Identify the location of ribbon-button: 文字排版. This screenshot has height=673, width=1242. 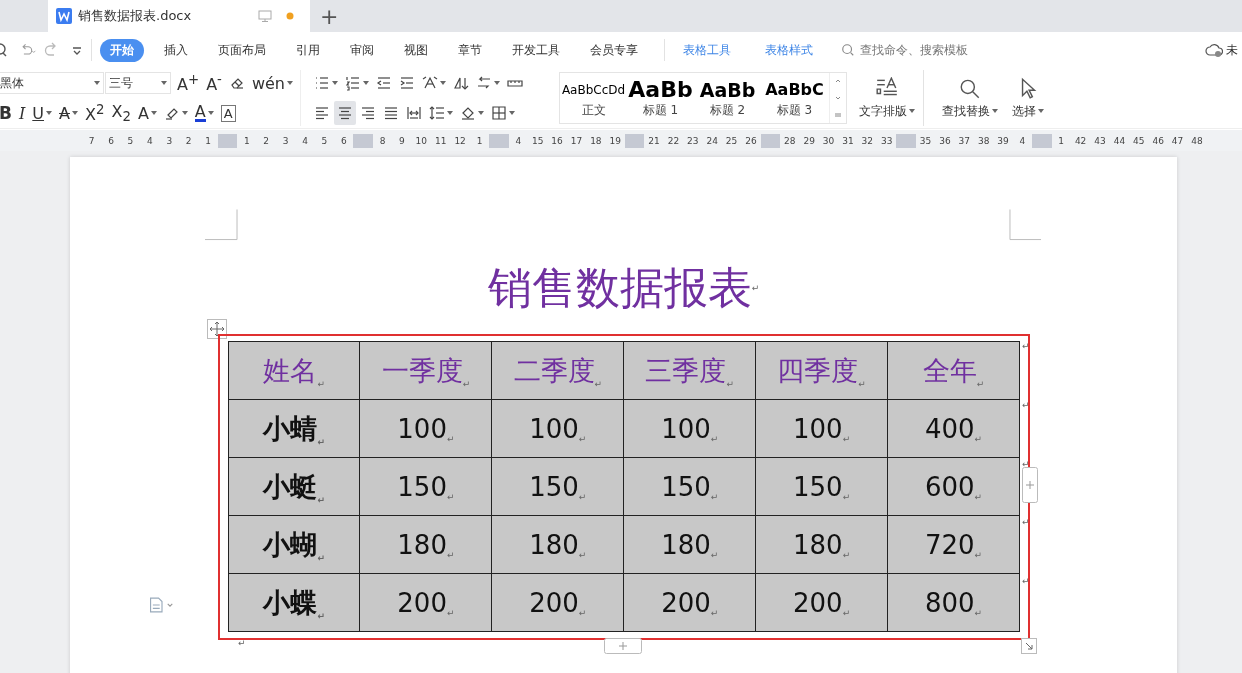
(887, 98).